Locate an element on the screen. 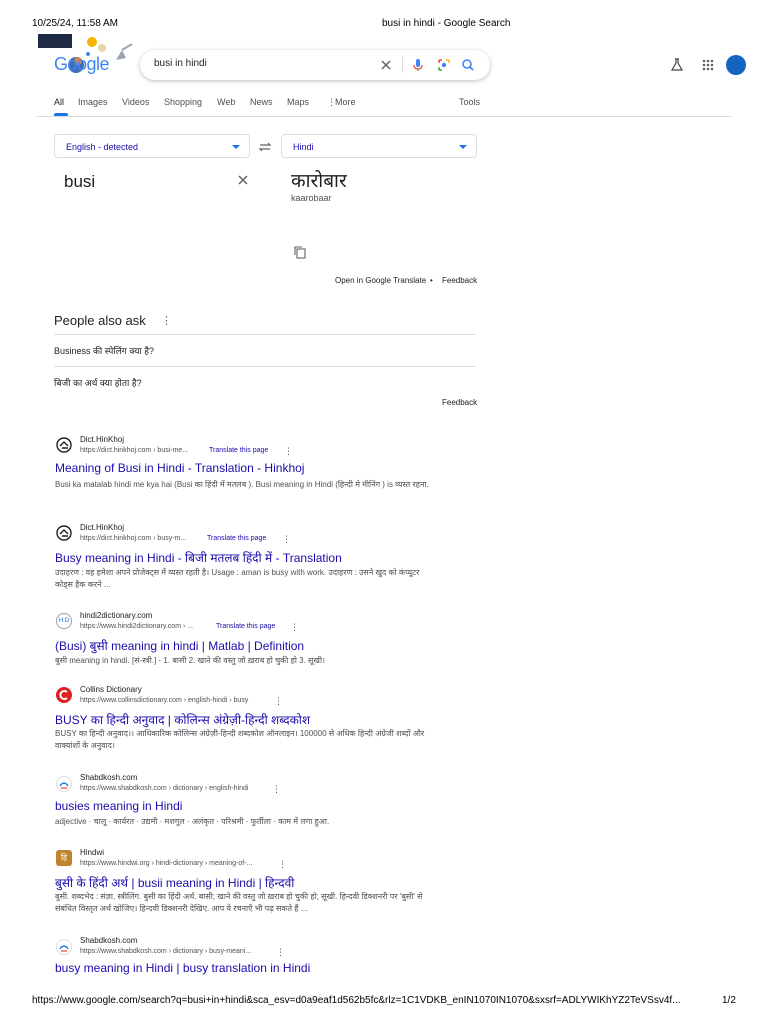 This screenshot has width=768, height=1024. paa-menu-icon: ⋮ is located at coordinates (166, 320).